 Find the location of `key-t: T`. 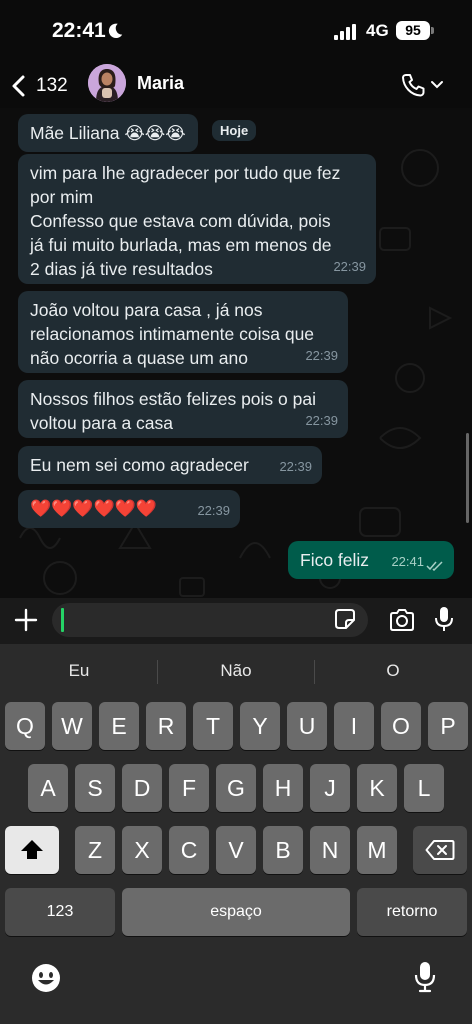

key-t: T is located at coordinates (213, 726).